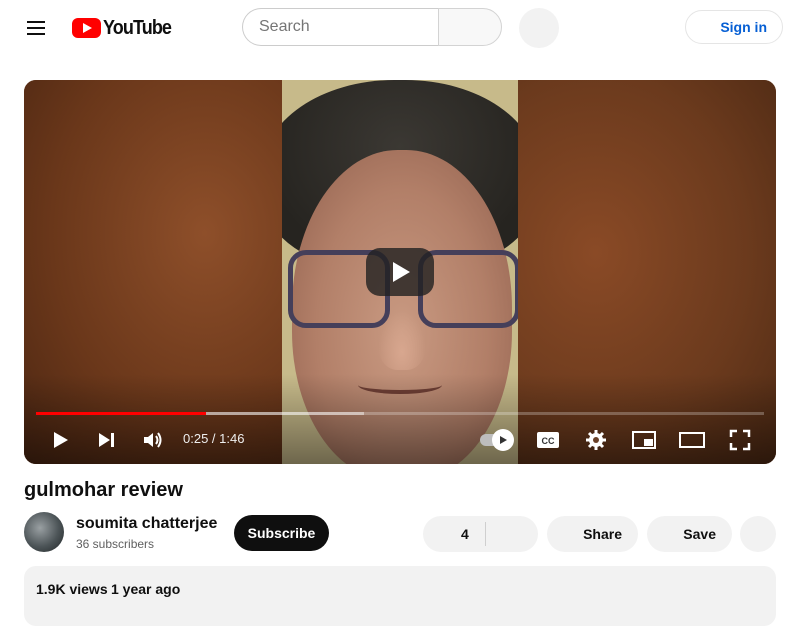 This screenshot has width=800, height=626. What do you see at coordinates (36, 28) in the screenshot?
I see `menu-icon` at bounding box center [36, 28].